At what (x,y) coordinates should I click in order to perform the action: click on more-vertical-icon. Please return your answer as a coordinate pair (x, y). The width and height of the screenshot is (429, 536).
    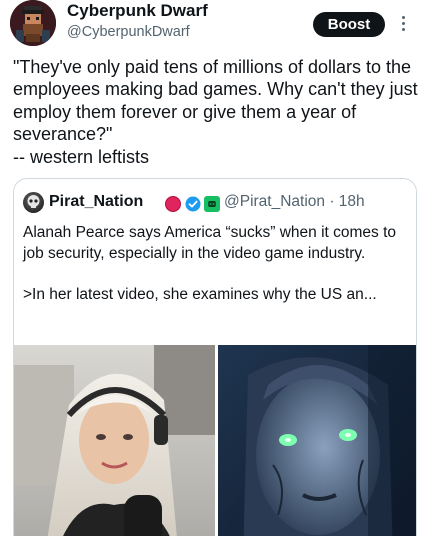
    Looking at the image, I should click on (403, 24).